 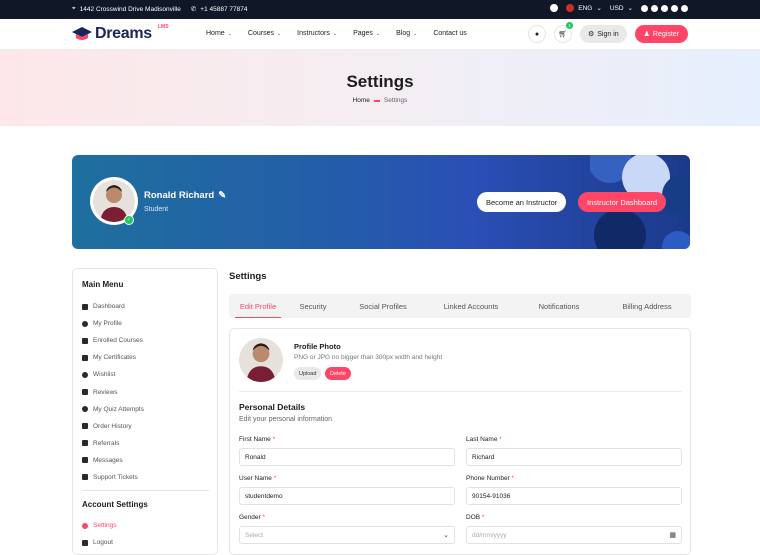 What do you see at coordinates (129, 220) in the screenshot?
I see `verified-icon: ✓` at bounding box center [129, 220].